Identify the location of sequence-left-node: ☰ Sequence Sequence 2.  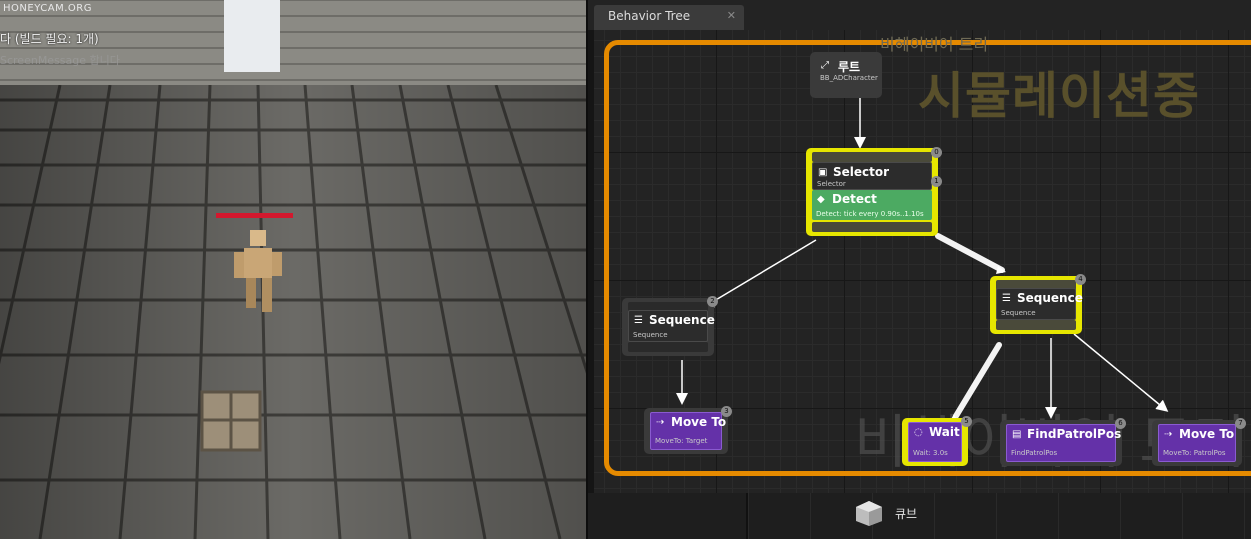
(670, 326).